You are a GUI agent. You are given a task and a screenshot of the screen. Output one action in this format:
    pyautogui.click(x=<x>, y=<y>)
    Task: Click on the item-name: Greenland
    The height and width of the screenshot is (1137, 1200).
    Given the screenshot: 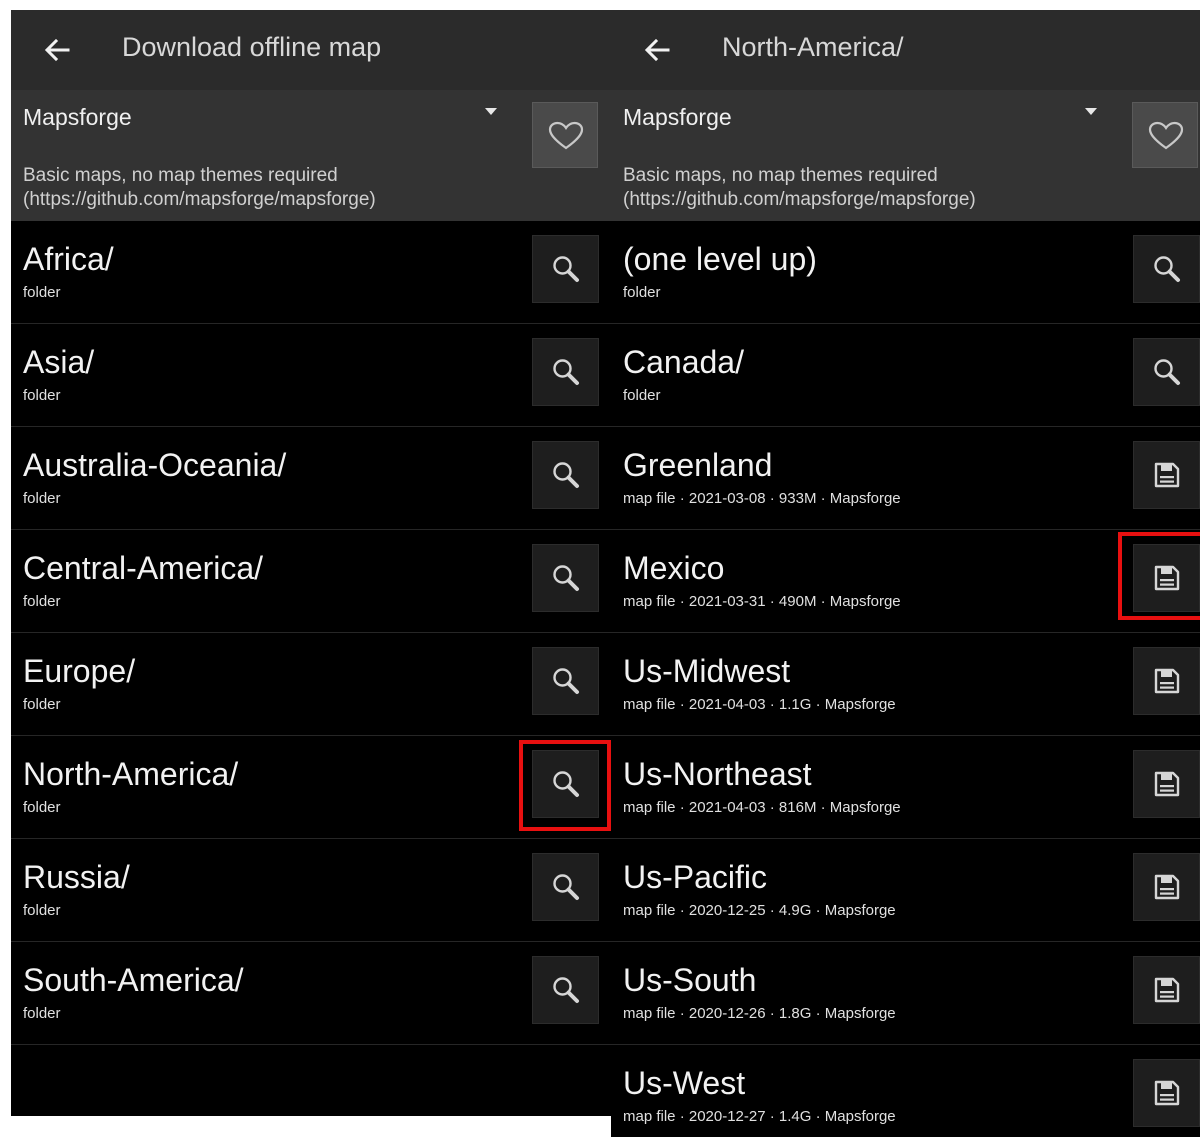 What is the action you would take?
    pyautogui.click(x=698, y=465)
    